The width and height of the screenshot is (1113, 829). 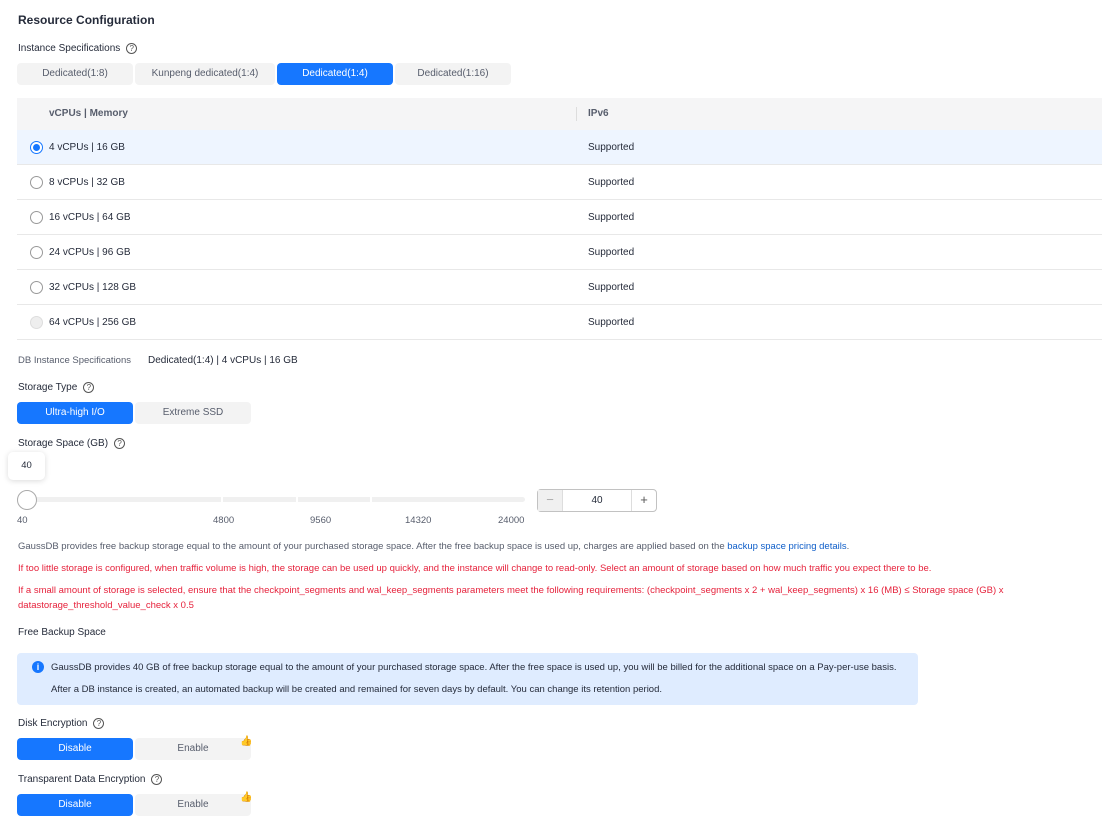 I want to click on header-ipv6: IPv6, so click(x=598, y=113).